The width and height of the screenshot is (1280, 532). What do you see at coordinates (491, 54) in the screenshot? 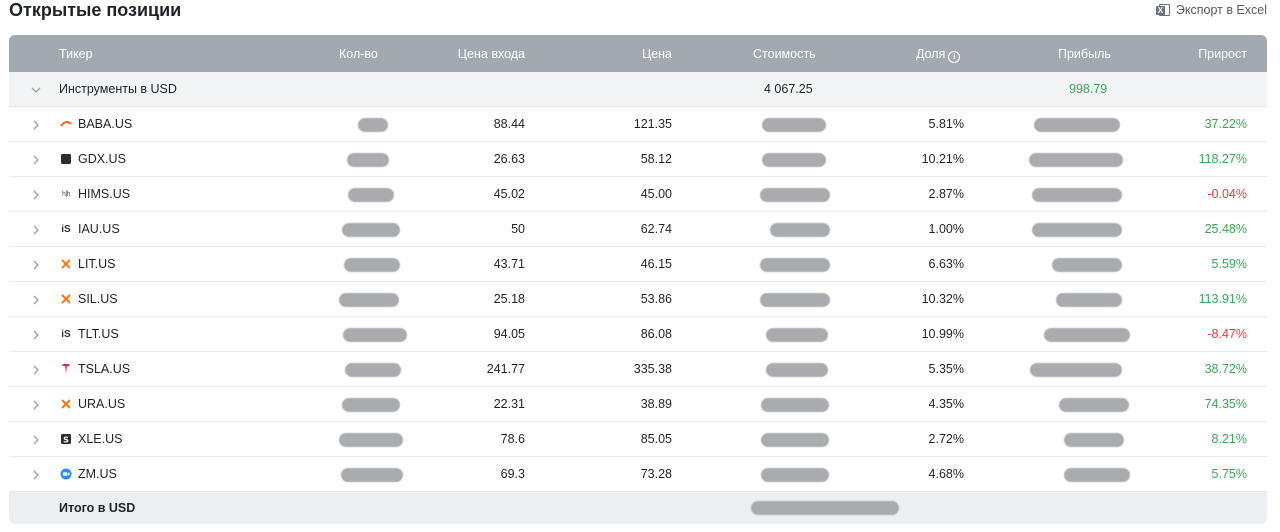
I see `col-entry: Цена входа` at bounding box center [491, 54].